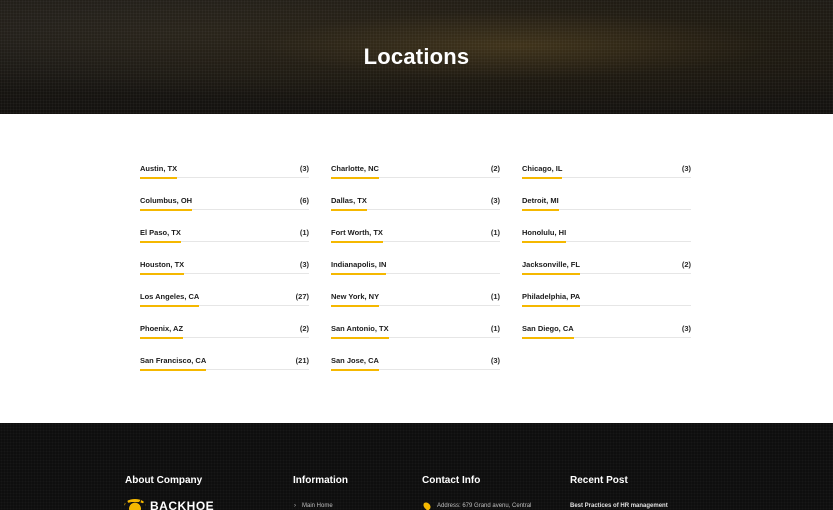  I want to click on location-link: San Jose, CA, so click(355, 361).